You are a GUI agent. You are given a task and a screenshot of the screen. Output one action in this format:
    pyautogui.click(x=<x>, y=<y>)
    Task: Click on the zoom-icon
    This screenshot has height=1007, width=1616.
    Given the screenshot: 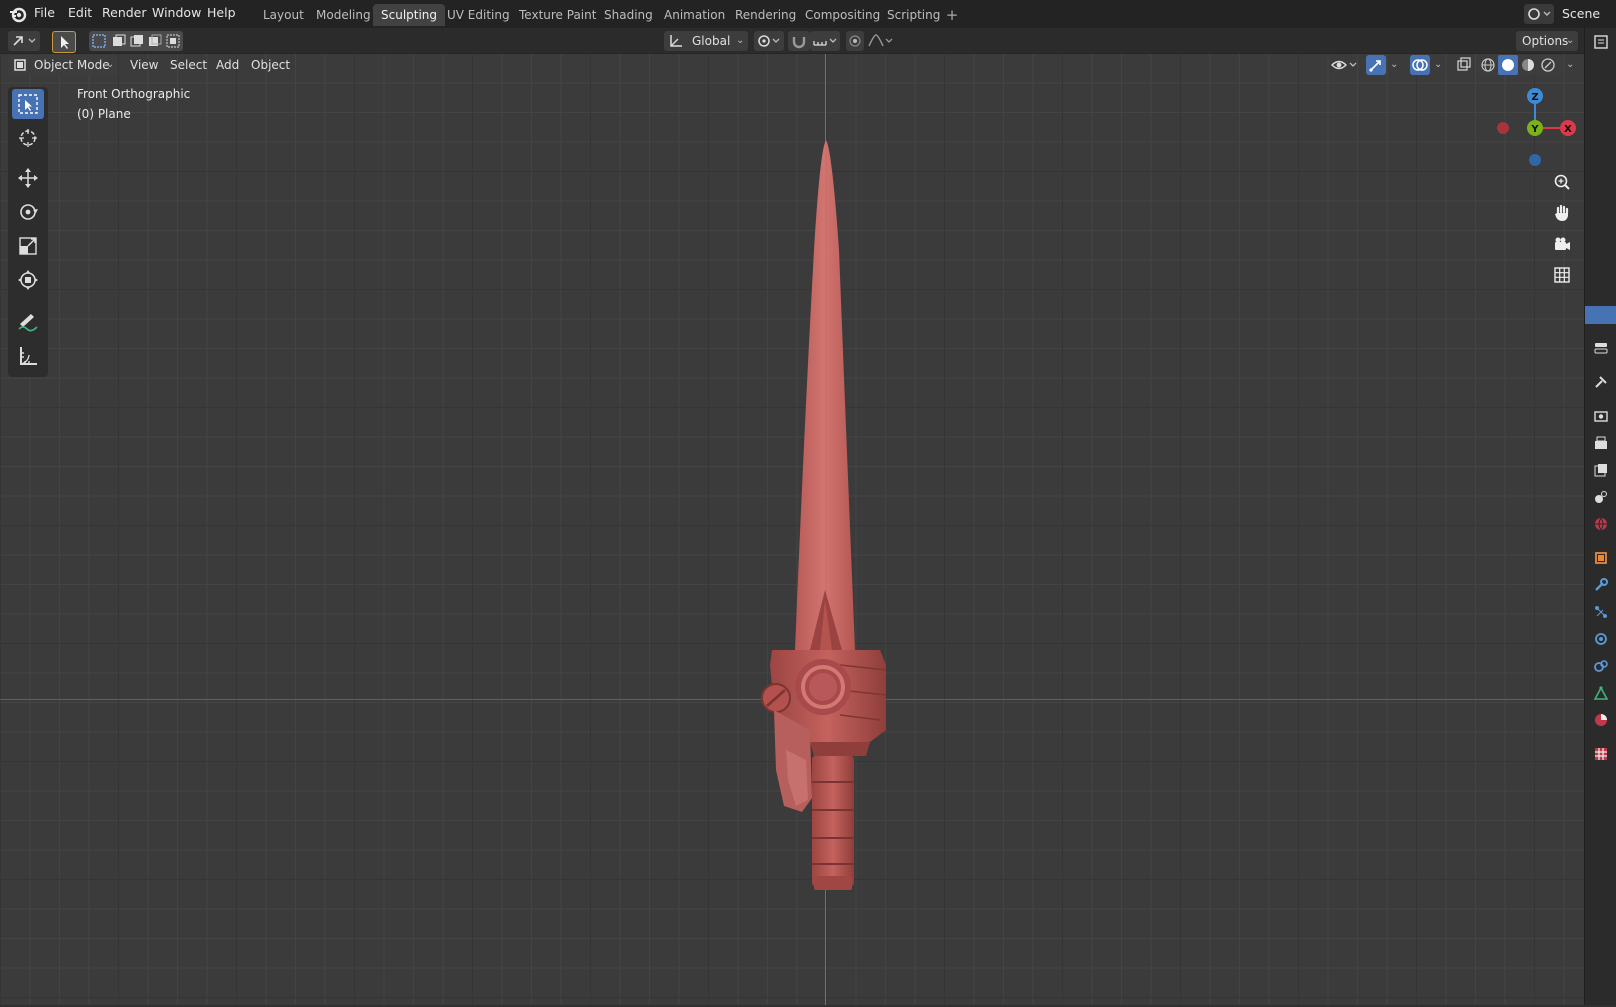 What is the action you would take?
    pyautogui.click(x=1562, y=182)
    